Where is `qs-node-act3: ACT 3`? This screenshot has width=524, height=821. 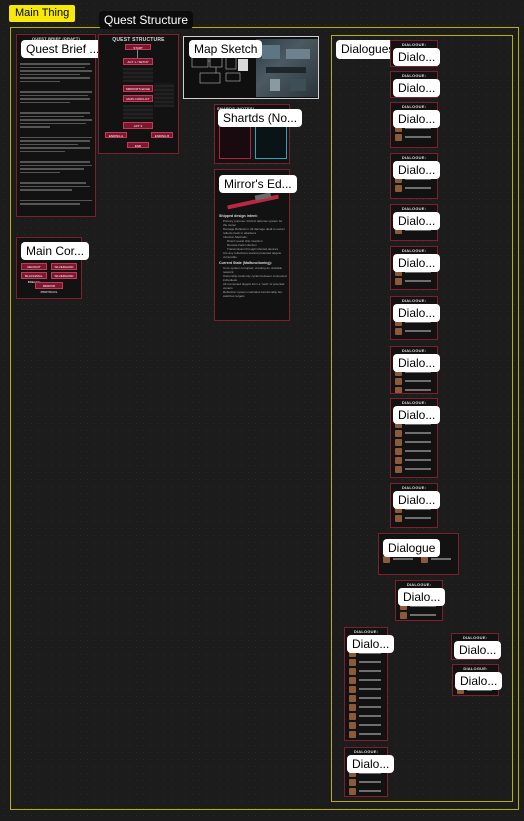
qs-node-act3: ACT 3 is located at coordinates (138, 125).